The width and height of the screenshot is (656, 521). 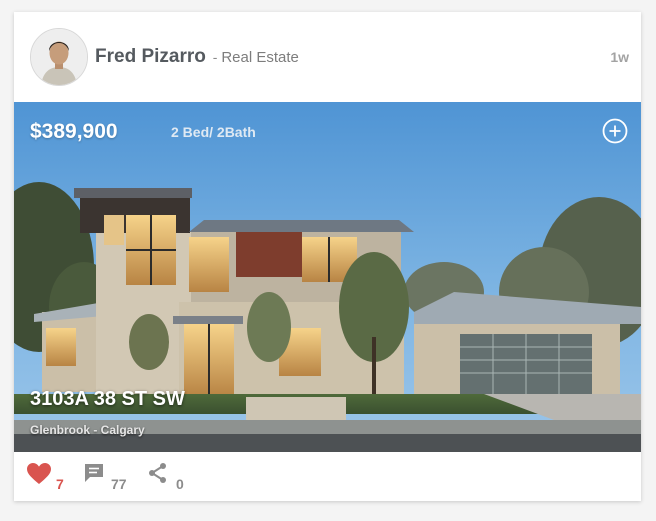 I want to click on avatar-portrait, so click(x=59, y=57).